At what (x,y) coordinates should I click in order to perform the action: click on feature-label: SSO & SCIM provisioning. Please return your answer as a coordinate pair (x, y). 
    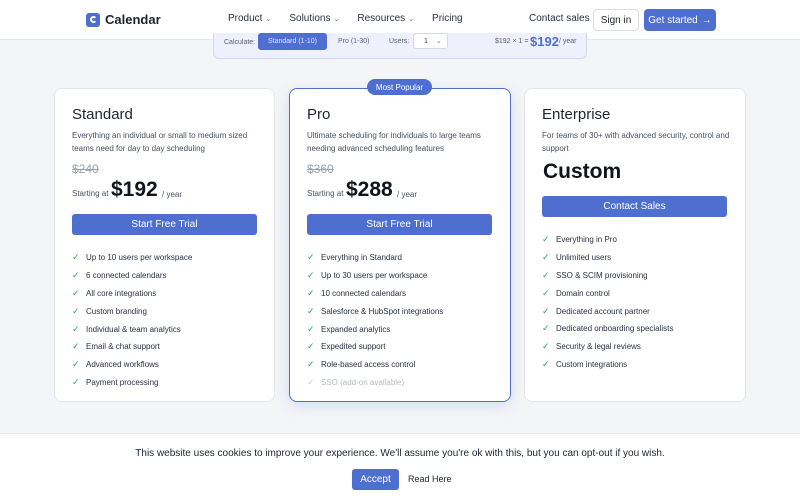
    Looking at the image, I should click on (602, 275).